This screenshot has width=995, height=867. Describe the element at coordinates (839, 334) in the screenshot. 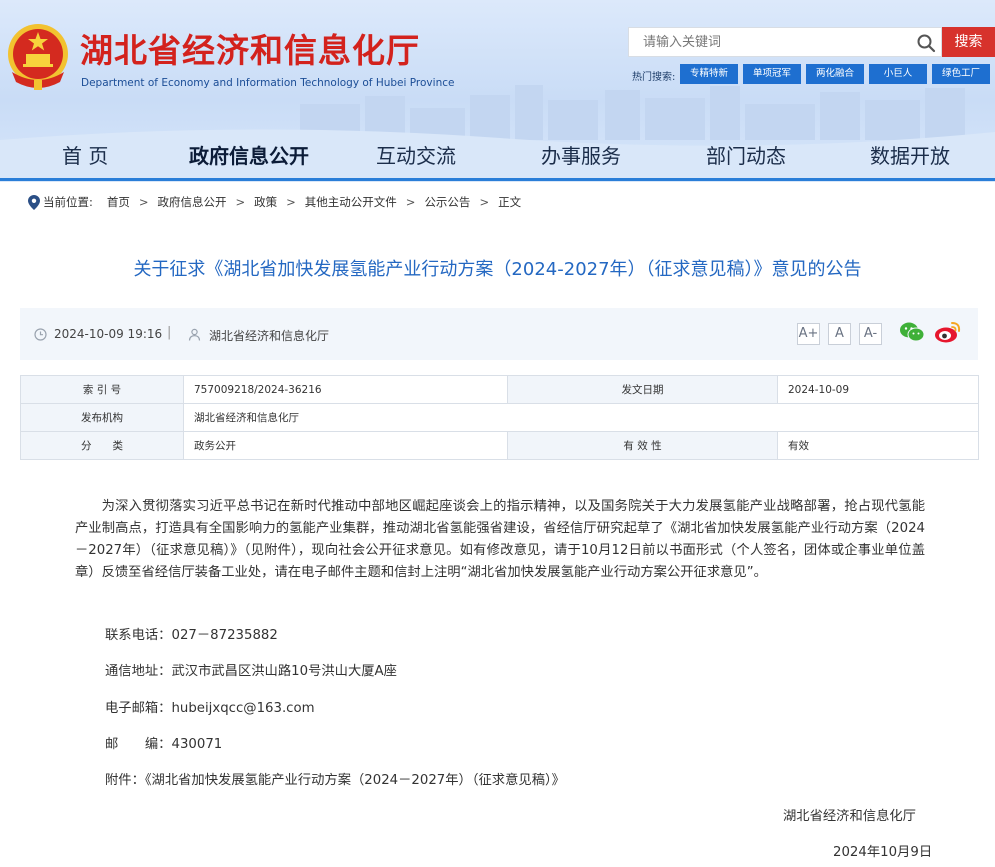

I see `font-size-default-button: A` at that location.